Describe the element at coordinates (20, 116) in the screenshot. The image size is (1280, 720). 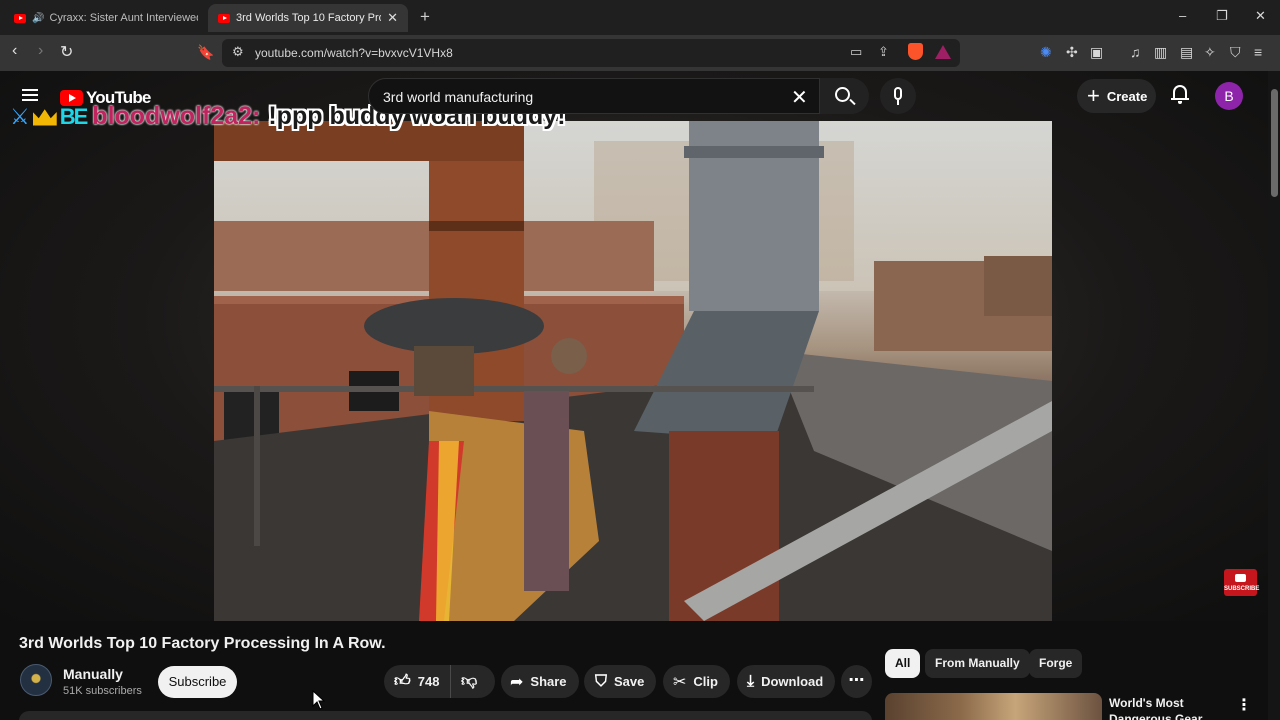
I see `sword-badge-icon: ⚔` at that location.